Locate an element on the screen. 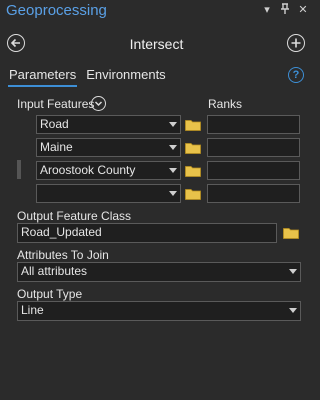  output-type-value: Line is located at coordinates (32, 310).